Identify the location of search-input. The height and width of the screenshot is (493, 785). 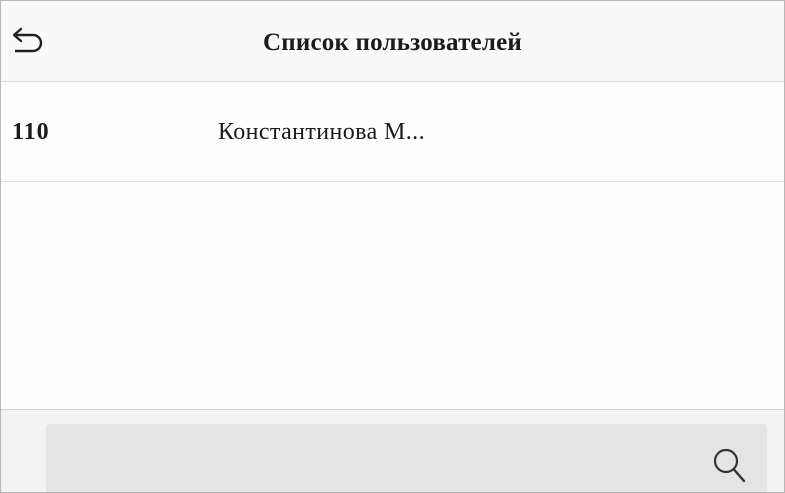
(406, 458).